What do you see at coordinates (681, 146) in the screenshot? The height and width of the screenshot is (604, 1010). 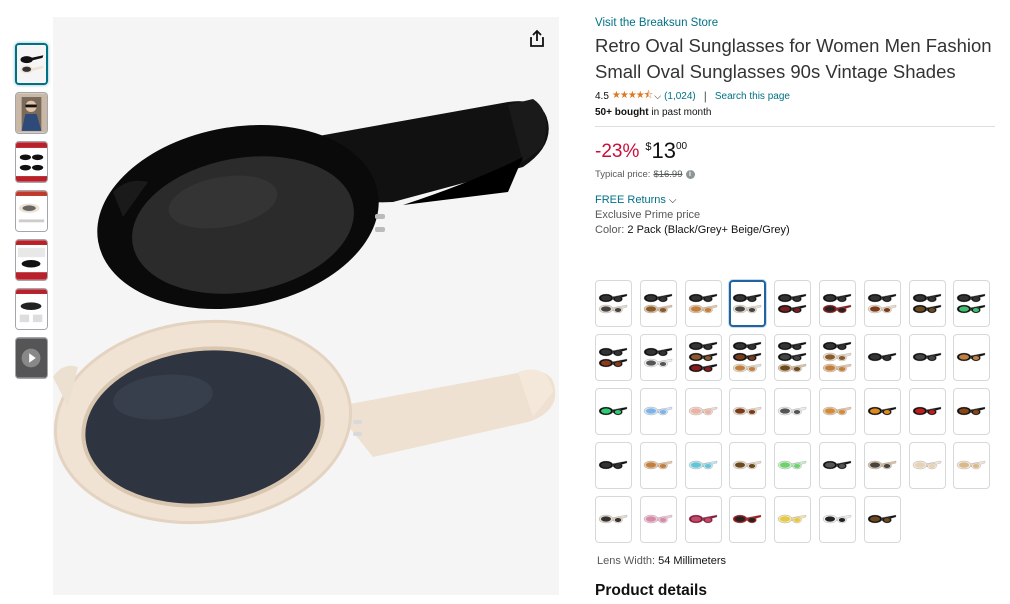 I see `price-fraction: 00` at bounding box center [681, 146].